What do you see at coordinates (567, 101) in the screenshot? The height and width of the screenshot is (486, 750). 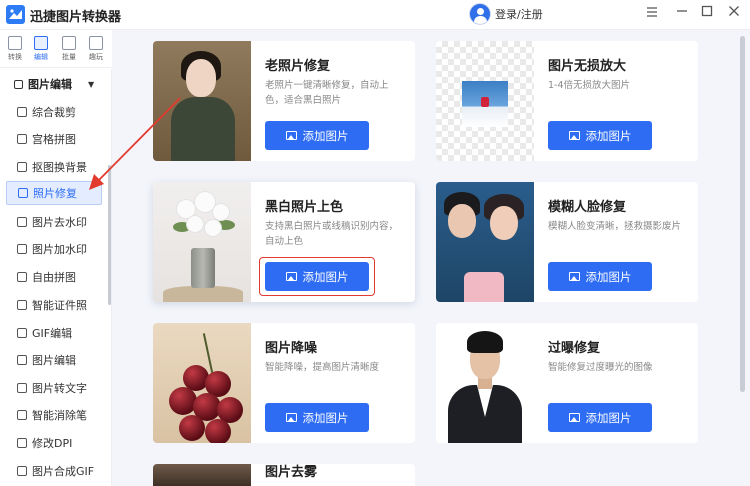 I see `card-lossless-upscale: 图片无损放大 1-4倍无损放大图片 添加图片` at bounding box center [567, 101].